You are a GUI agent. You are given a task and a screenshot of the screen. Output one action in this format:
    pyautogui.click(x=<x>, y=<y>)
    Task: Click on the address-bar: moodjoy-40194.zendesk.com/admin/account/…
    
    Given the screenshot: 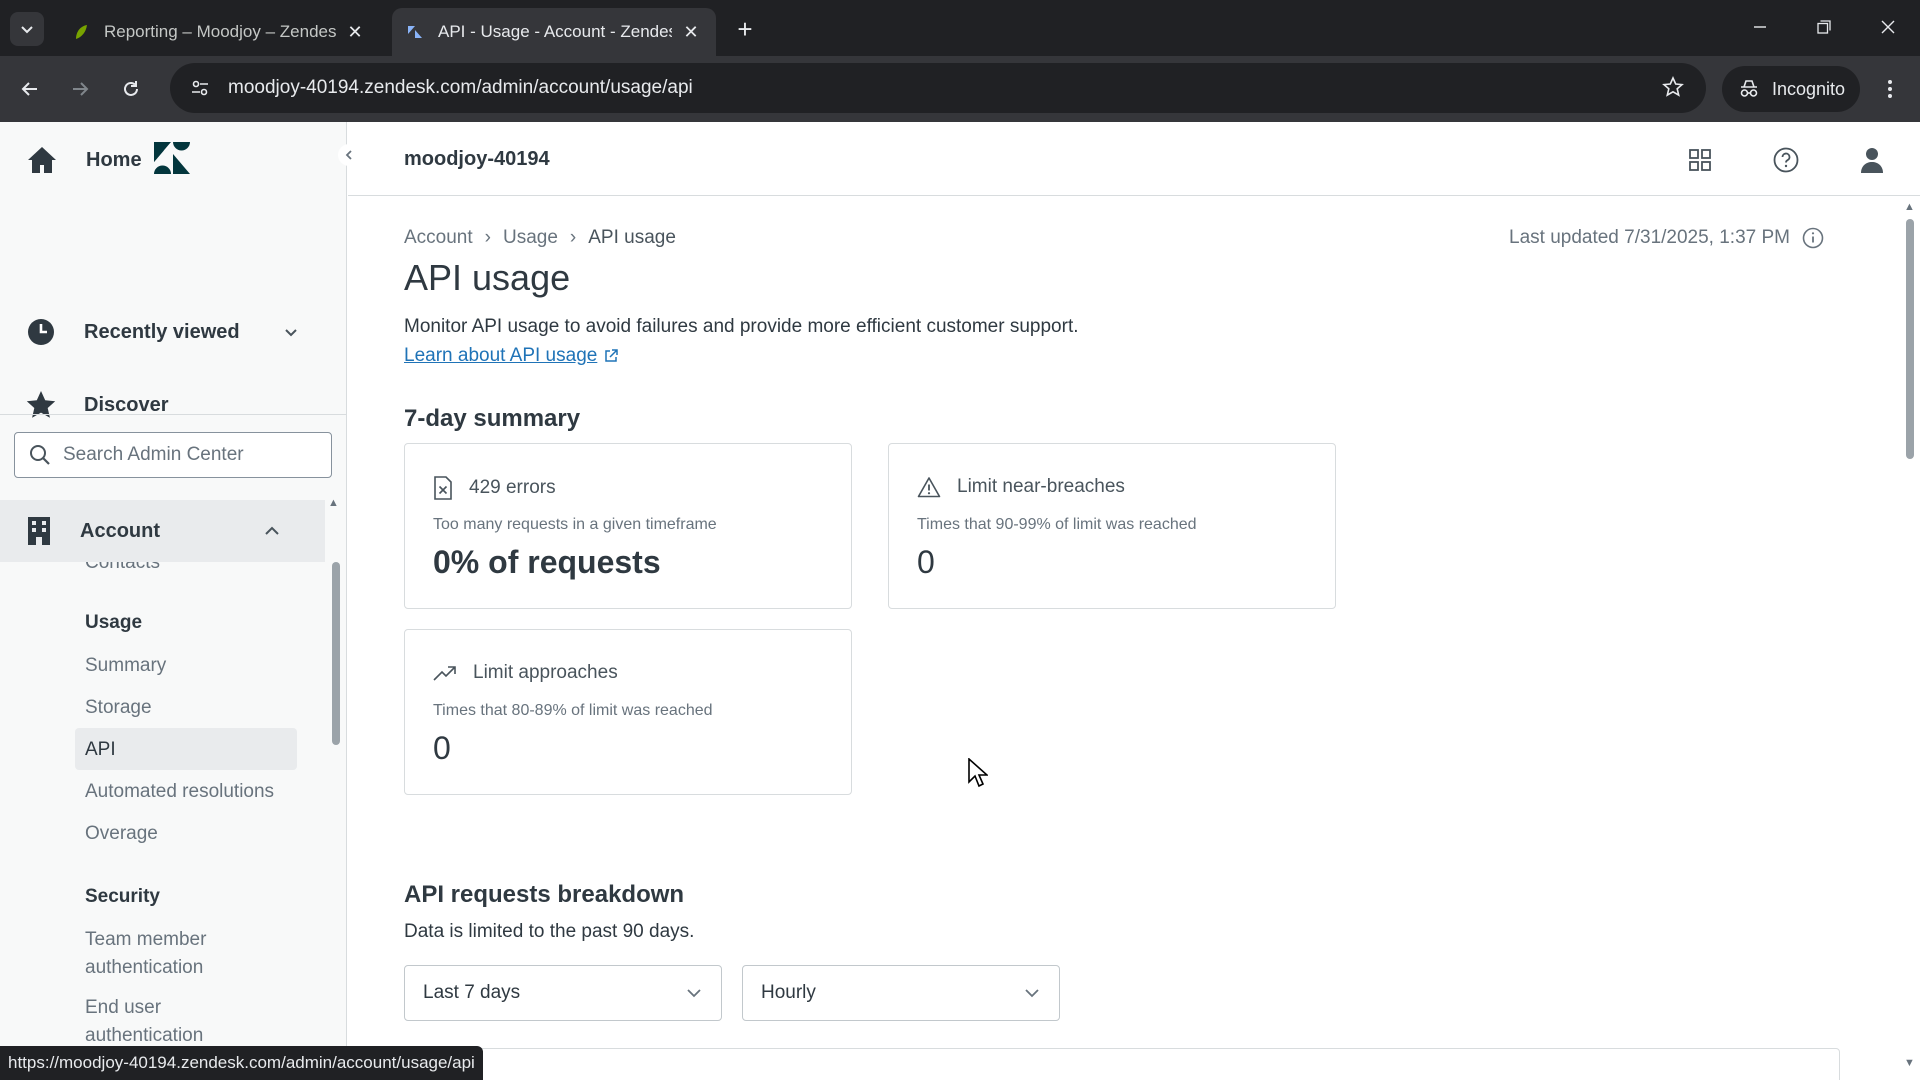 What is the action you would take?
    pyautogui.click(x=938, y=88)
    